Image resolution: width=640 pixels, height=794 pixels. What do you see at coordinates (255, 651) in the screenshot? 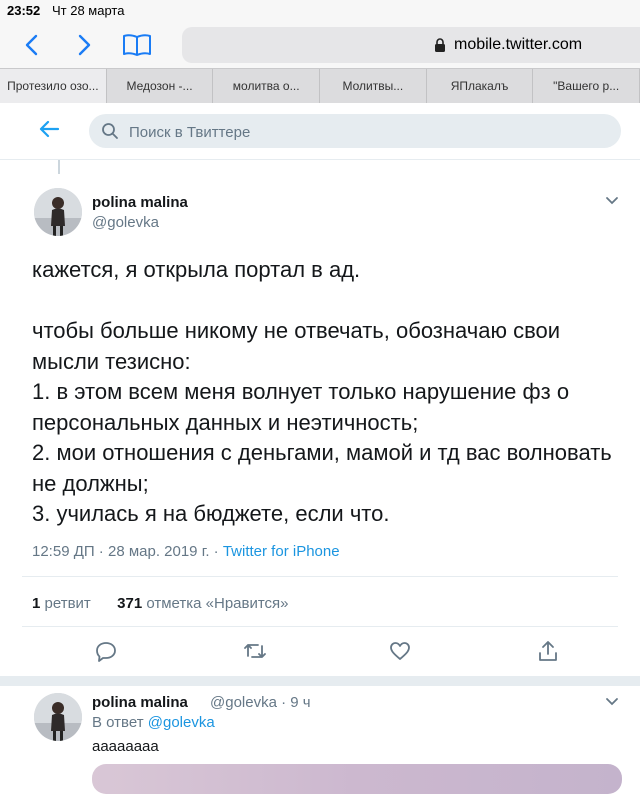
I see `retweet-icon` at bounding box center [255, 651].